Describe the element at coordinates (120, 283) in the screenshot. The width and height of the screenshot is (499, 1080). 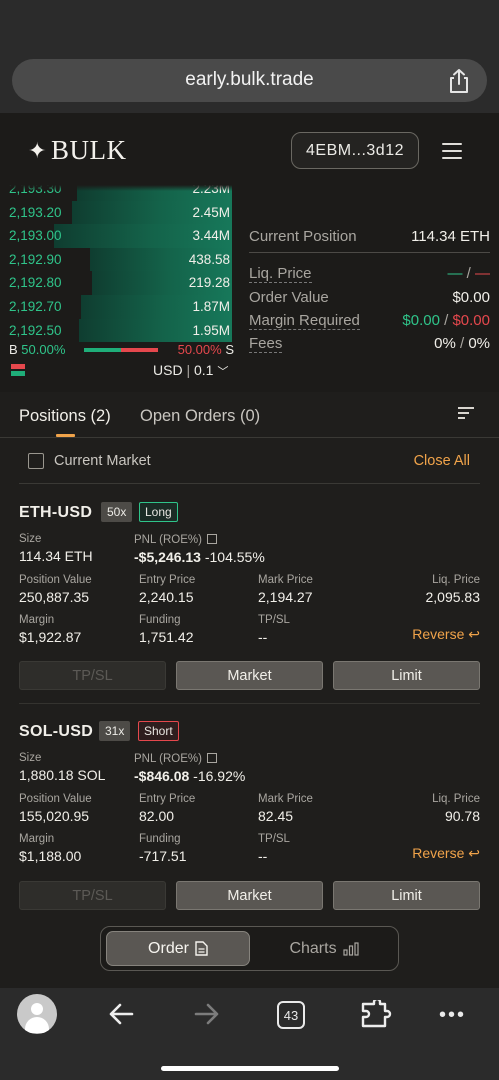
I see `orderbook-row: 2,192.80 219.28` at that location.